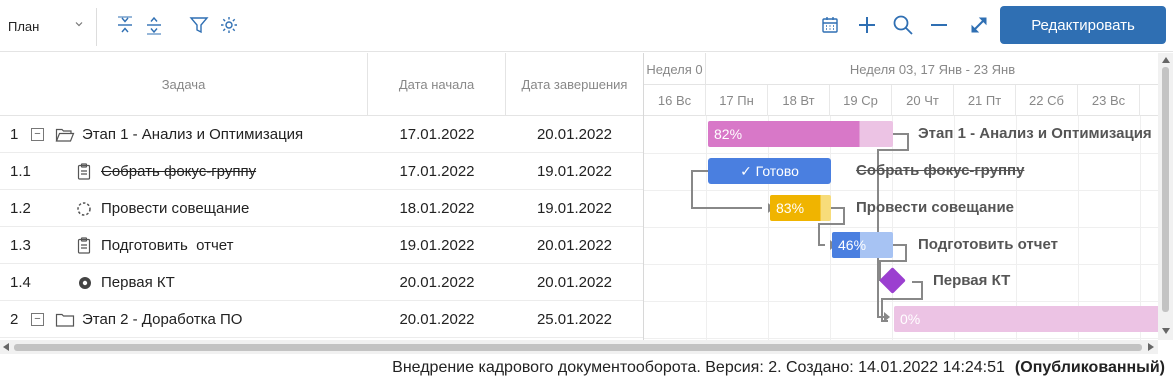 Image resolution: width=1173 pixels, height=381 pixels. I want to click on start-date: 18.01.2022, so click(437, 208).